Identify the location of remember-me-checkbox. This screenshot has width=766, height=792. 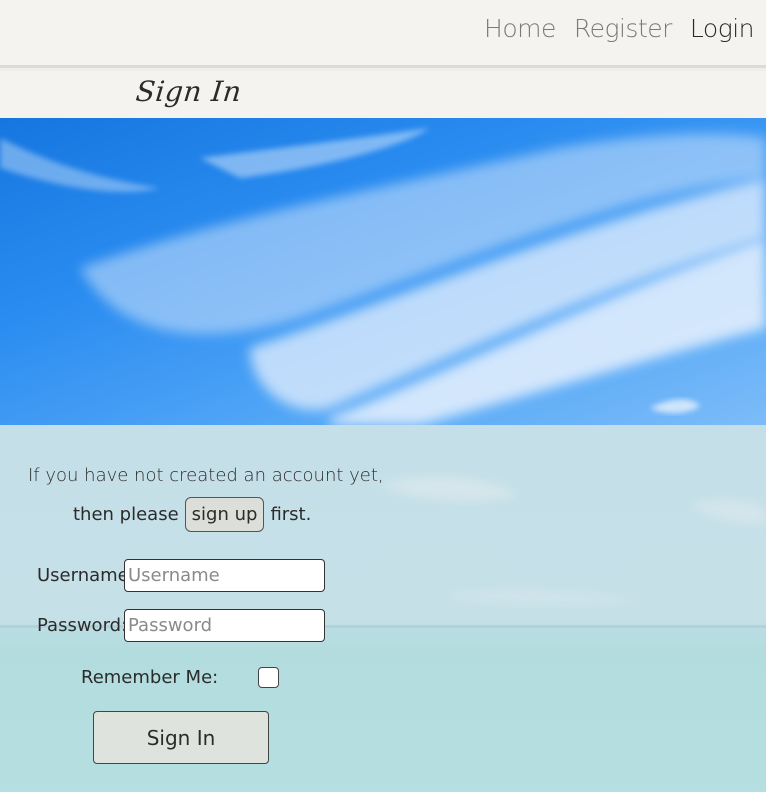
(268, 677).